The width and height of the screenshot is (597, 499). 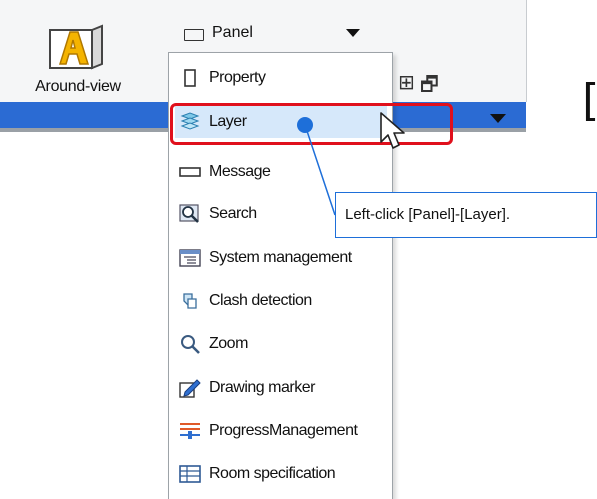 What do you see at coordinates (428, 214) in the screenshot?
I see `callout-text: Left-click [Panel]-[Layer].` at bounding box center [428, 214].